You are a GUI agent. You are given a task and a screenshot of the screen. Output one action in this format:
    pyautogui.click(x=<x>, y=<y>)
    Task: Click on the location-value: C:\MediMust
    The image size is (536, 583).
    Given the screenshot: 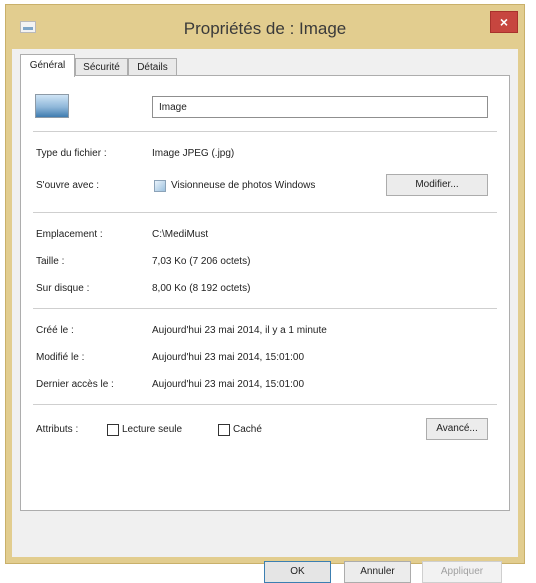 What is the action you would take?
    pyautogui.click(x=180, y=234)
    